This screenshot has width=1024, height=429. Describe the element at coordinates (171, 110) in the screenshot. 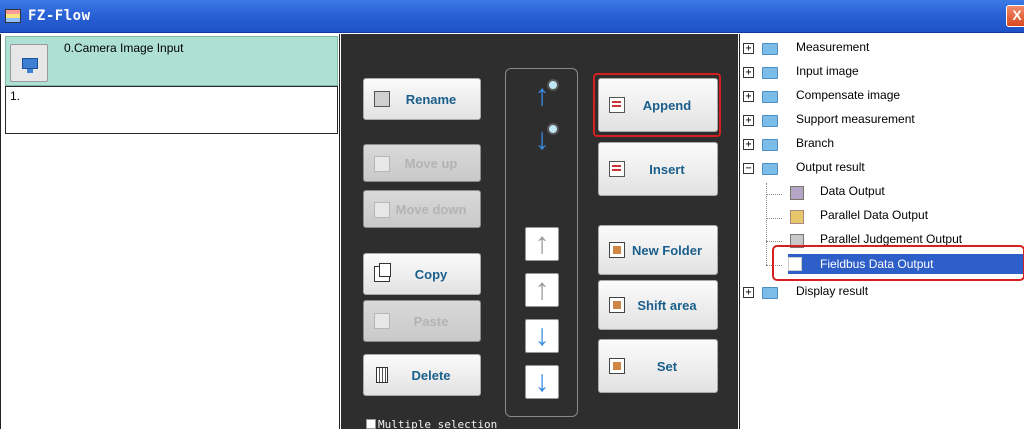

I see `flow-item-empty: 1.` at that location.